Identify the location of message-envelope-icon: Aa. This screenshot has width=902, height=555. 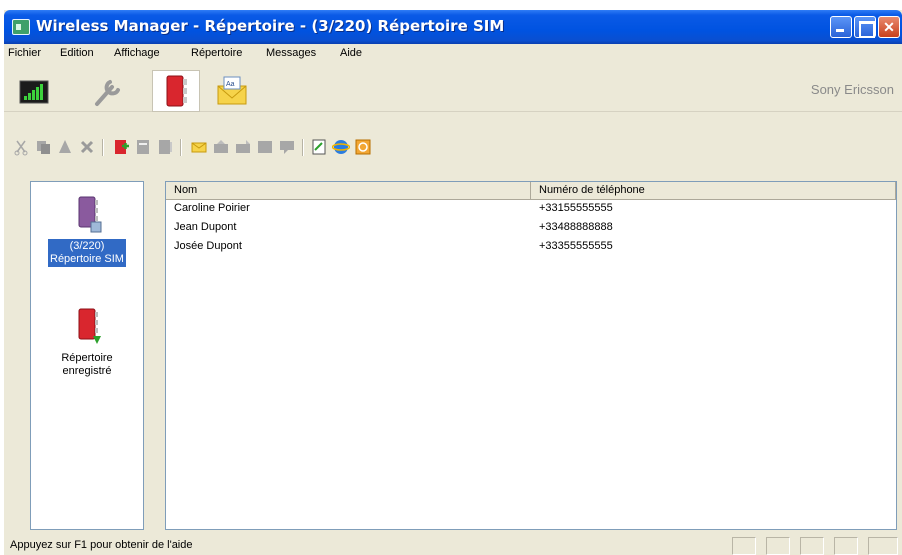
(232, 91).